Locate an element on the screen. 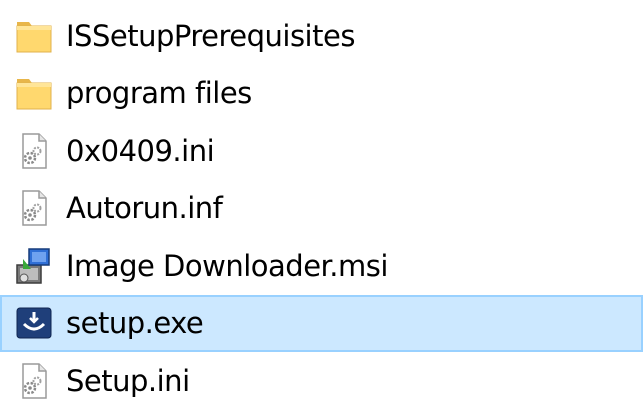 The image size is (643, 419). file-name: Image Downloader.msi is located at coordinates (227, 265).